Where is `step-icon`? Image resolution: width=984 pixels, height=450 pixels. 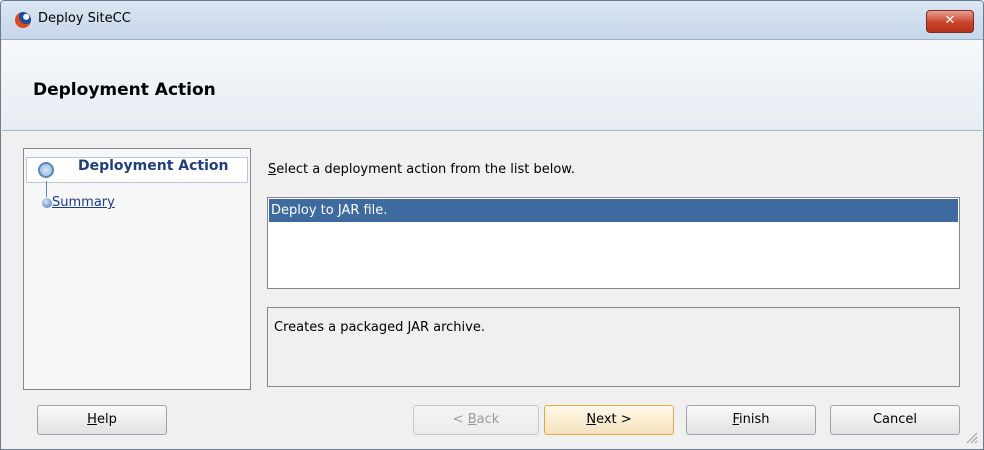 step-icon is located at coordinates (47, 203).